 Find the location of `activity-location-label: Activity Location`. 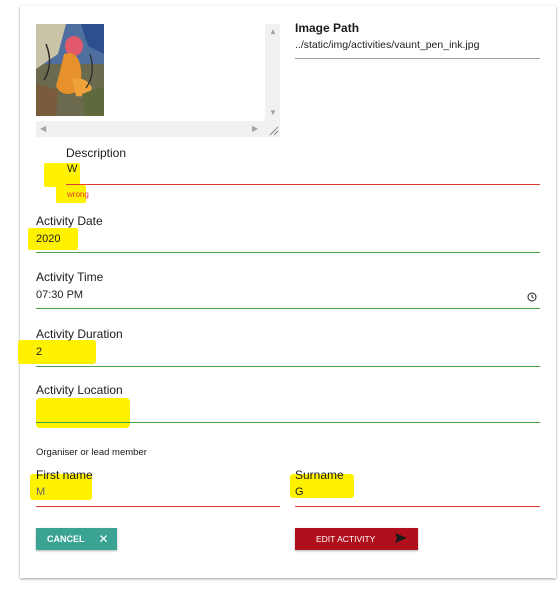

activity-location-label: Activity Location is located at coordinates (79, 390).